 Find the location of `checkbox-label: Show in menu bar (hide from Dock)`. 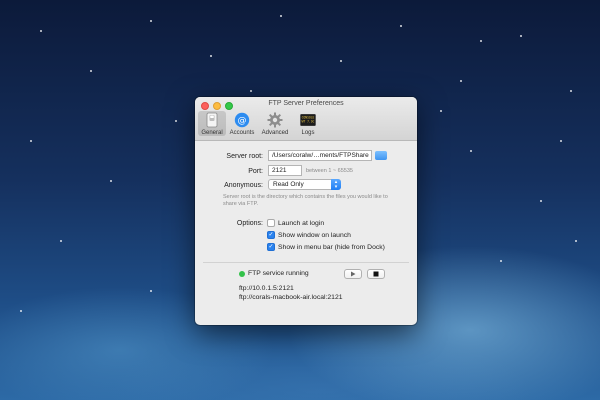

checkbox-label: Show in menu bar (hide from Dock) is located at coordinates (331, 247).